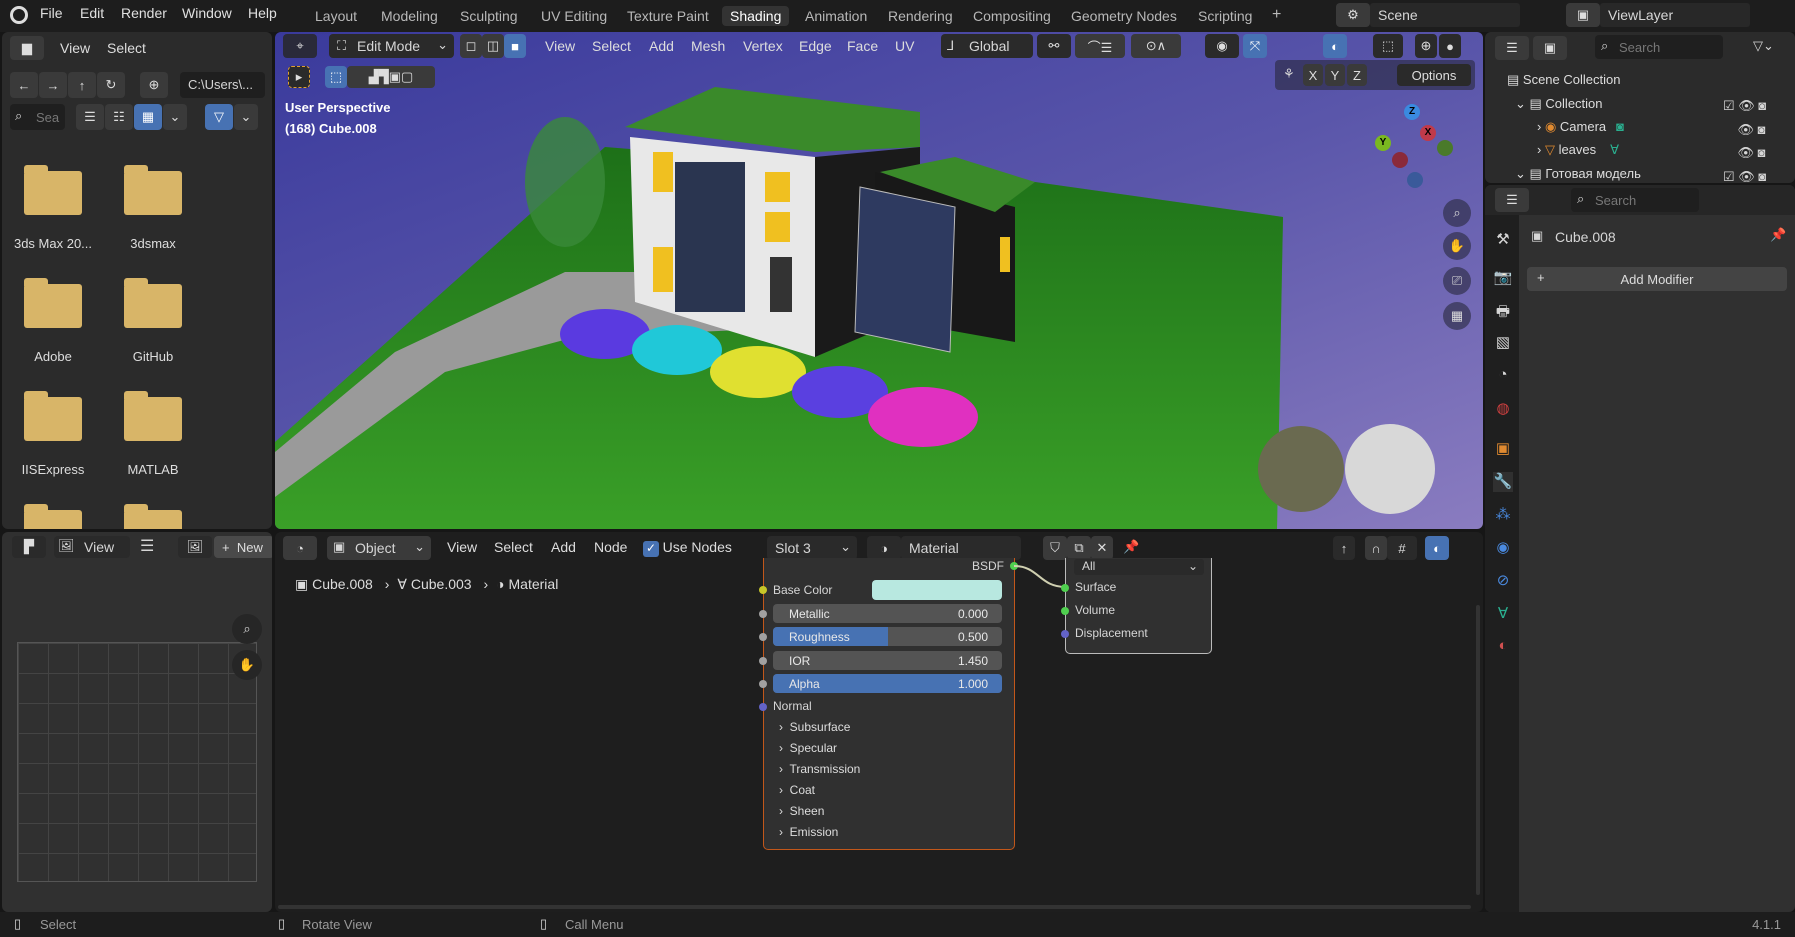  Describe the element at coordinates (24, 85) in the screenshot. I see `back-arrow-icon: ←` at that location.